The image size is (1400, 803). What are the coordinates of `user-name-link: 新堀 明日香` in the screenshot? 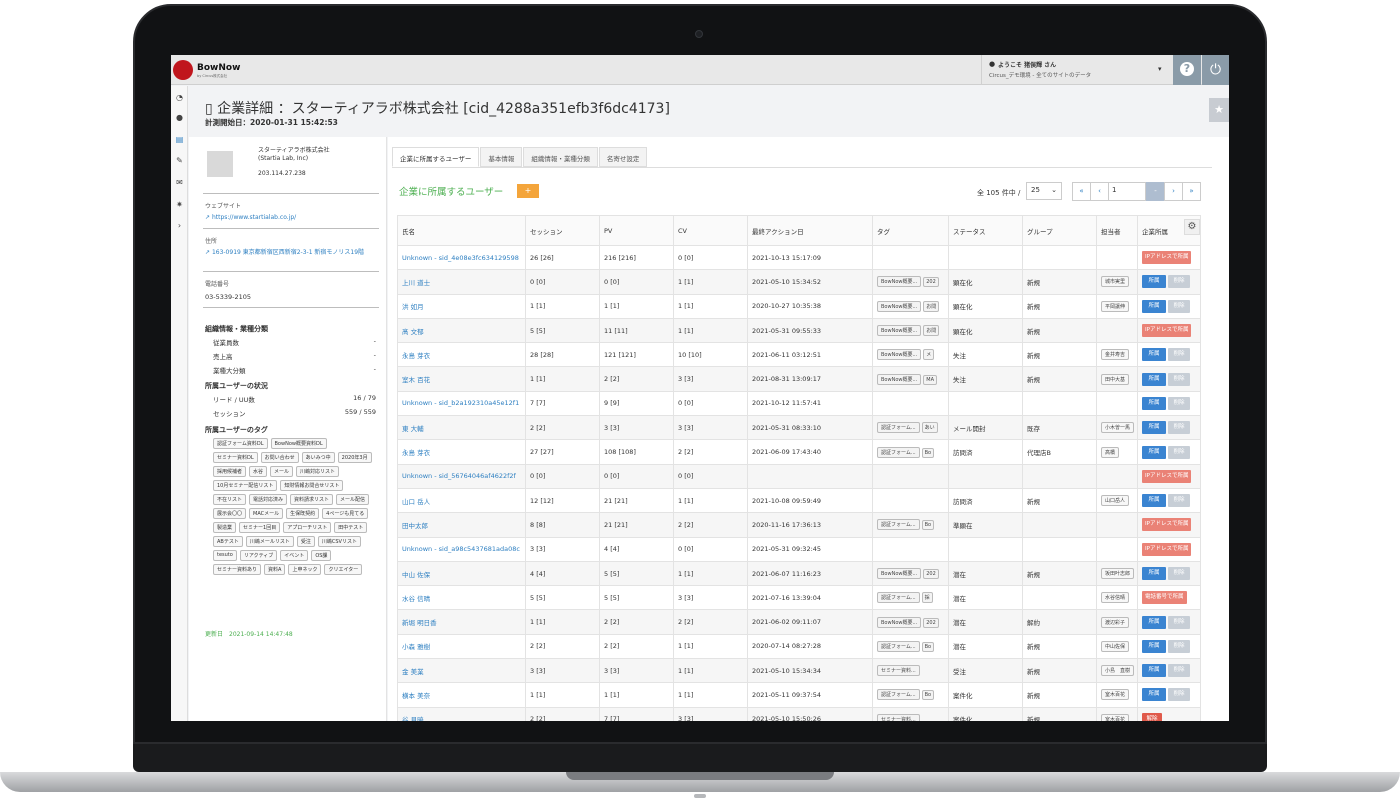 It's located at (461, 622).